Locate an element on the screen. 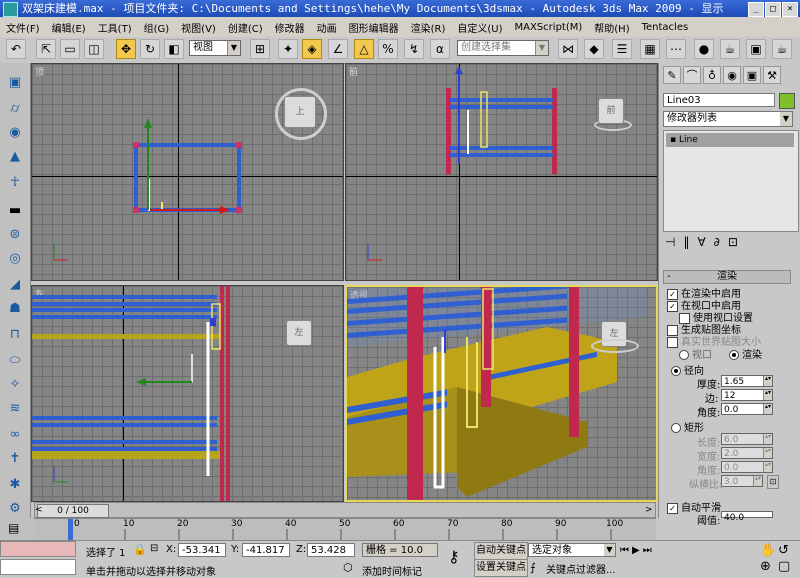  y-coord-field: -41.817 is located at coordinates (266, 550).